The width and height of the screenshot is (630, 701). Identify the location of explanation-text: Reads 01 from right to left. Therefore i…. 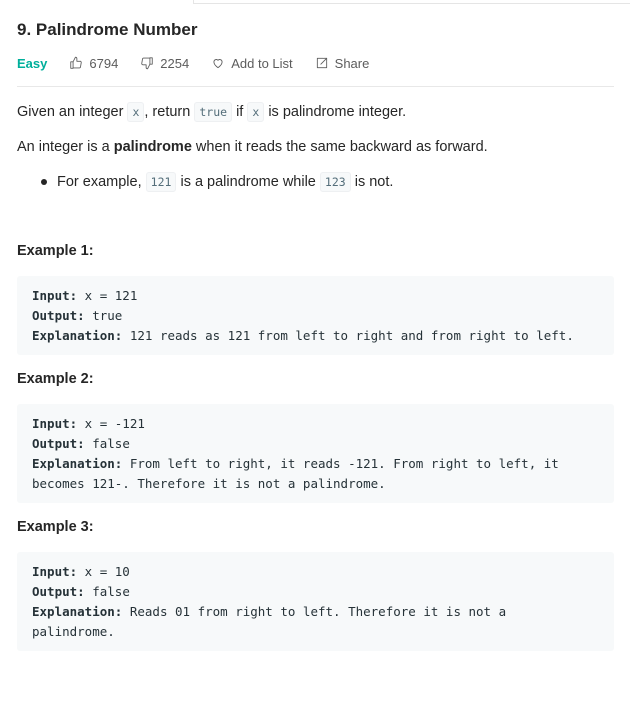
(314, 611).